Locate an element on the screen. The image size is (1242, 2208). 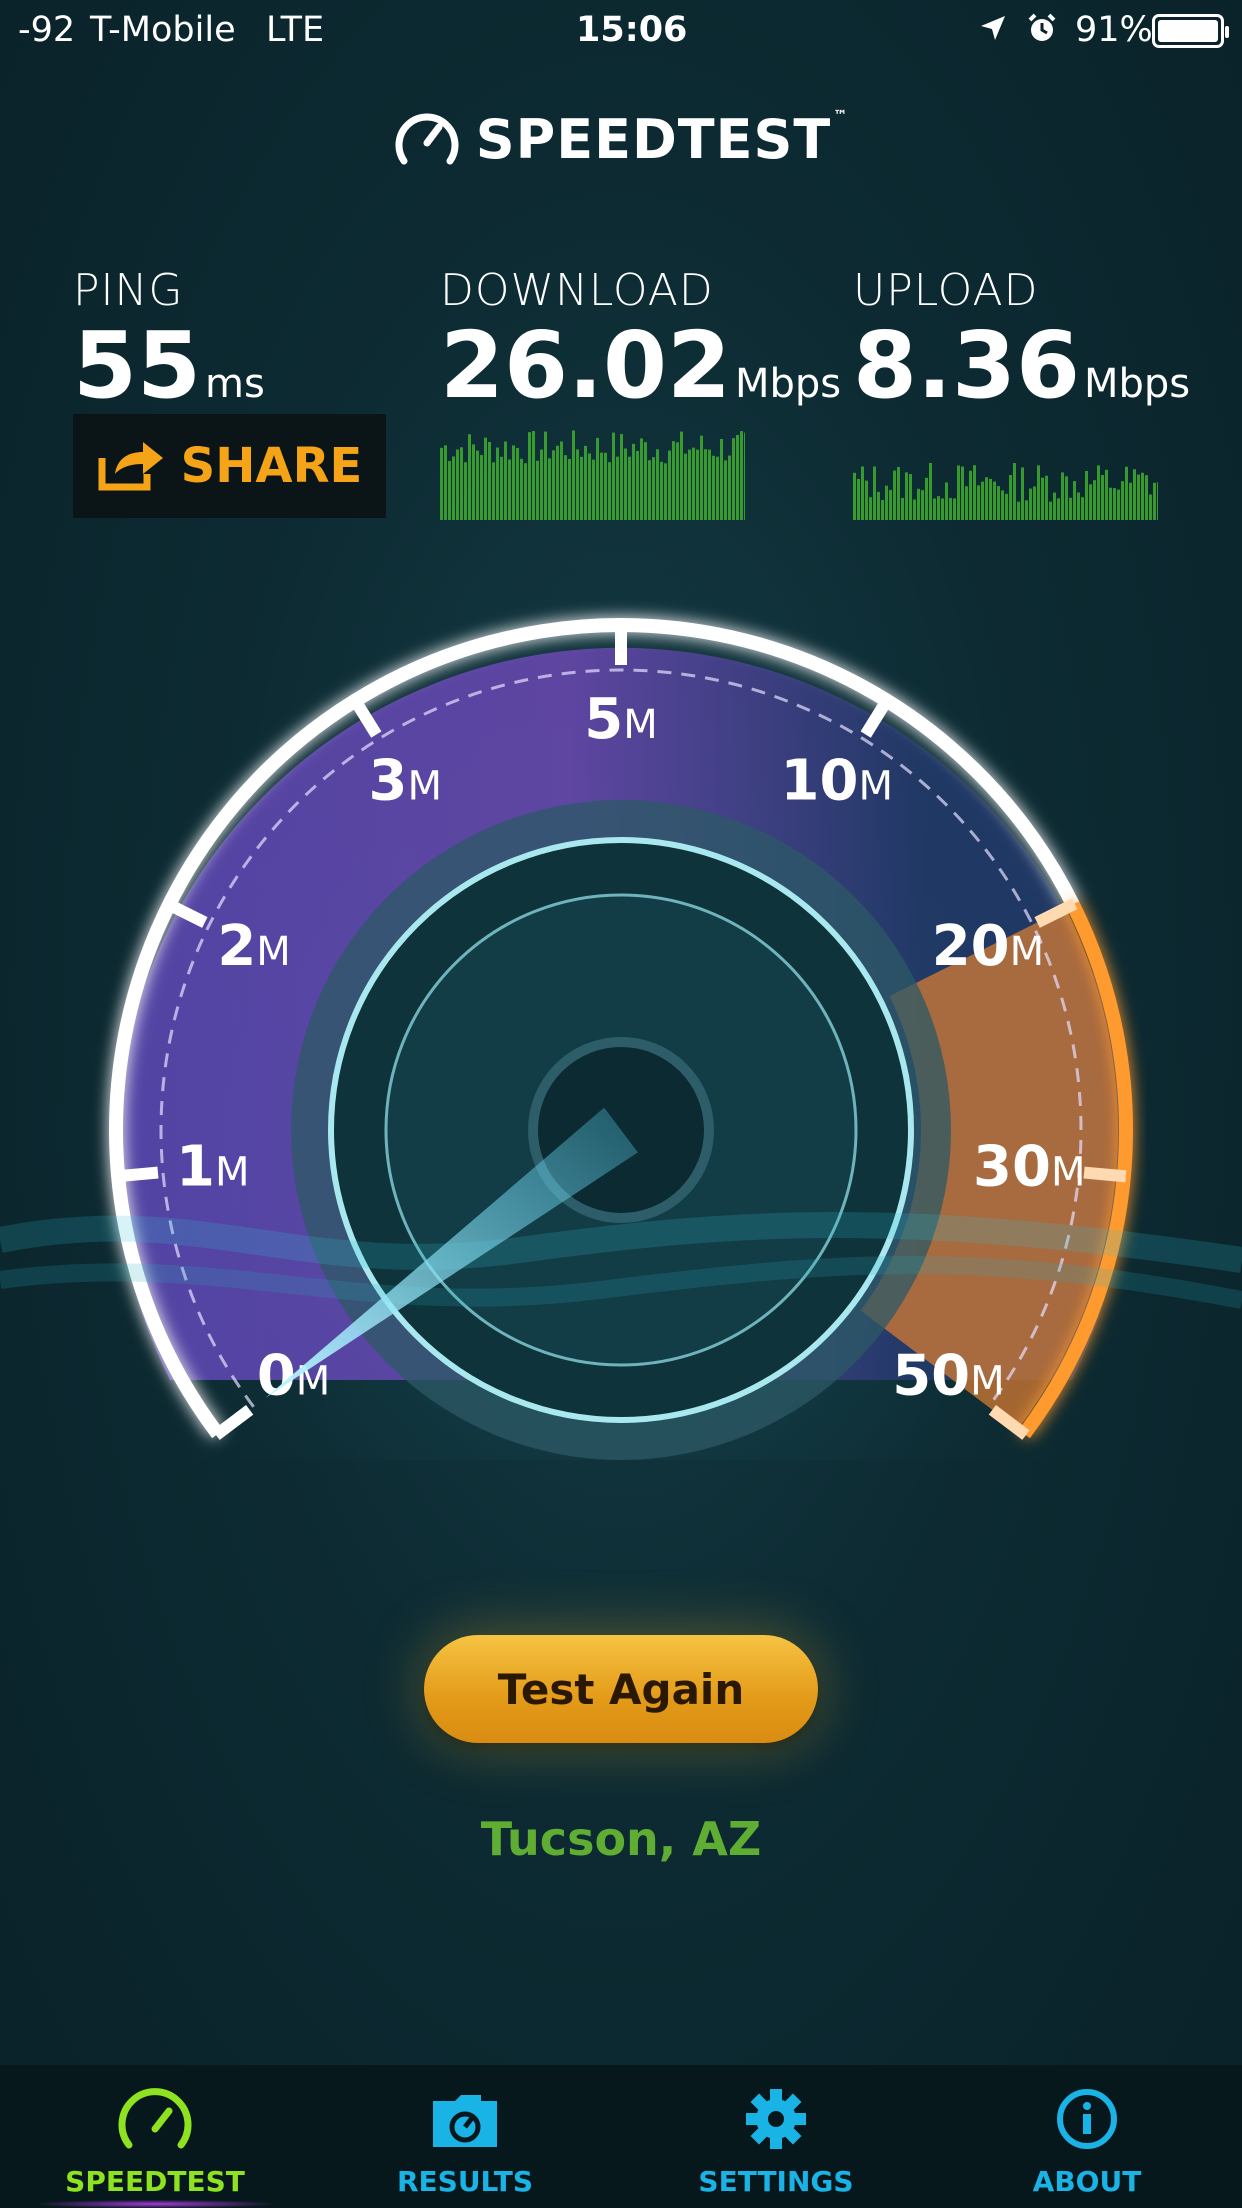
tab-results-label: RESULTS is located at coordinates (465, 2181).